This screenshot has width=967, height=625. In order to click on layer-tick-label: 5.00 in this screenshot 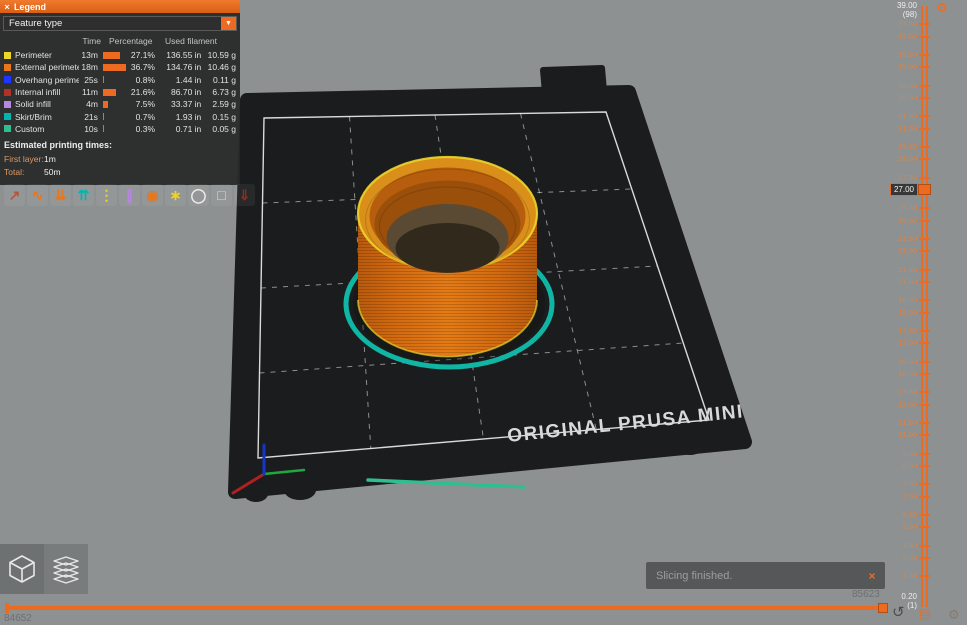, I will do `click(909, 527)`.